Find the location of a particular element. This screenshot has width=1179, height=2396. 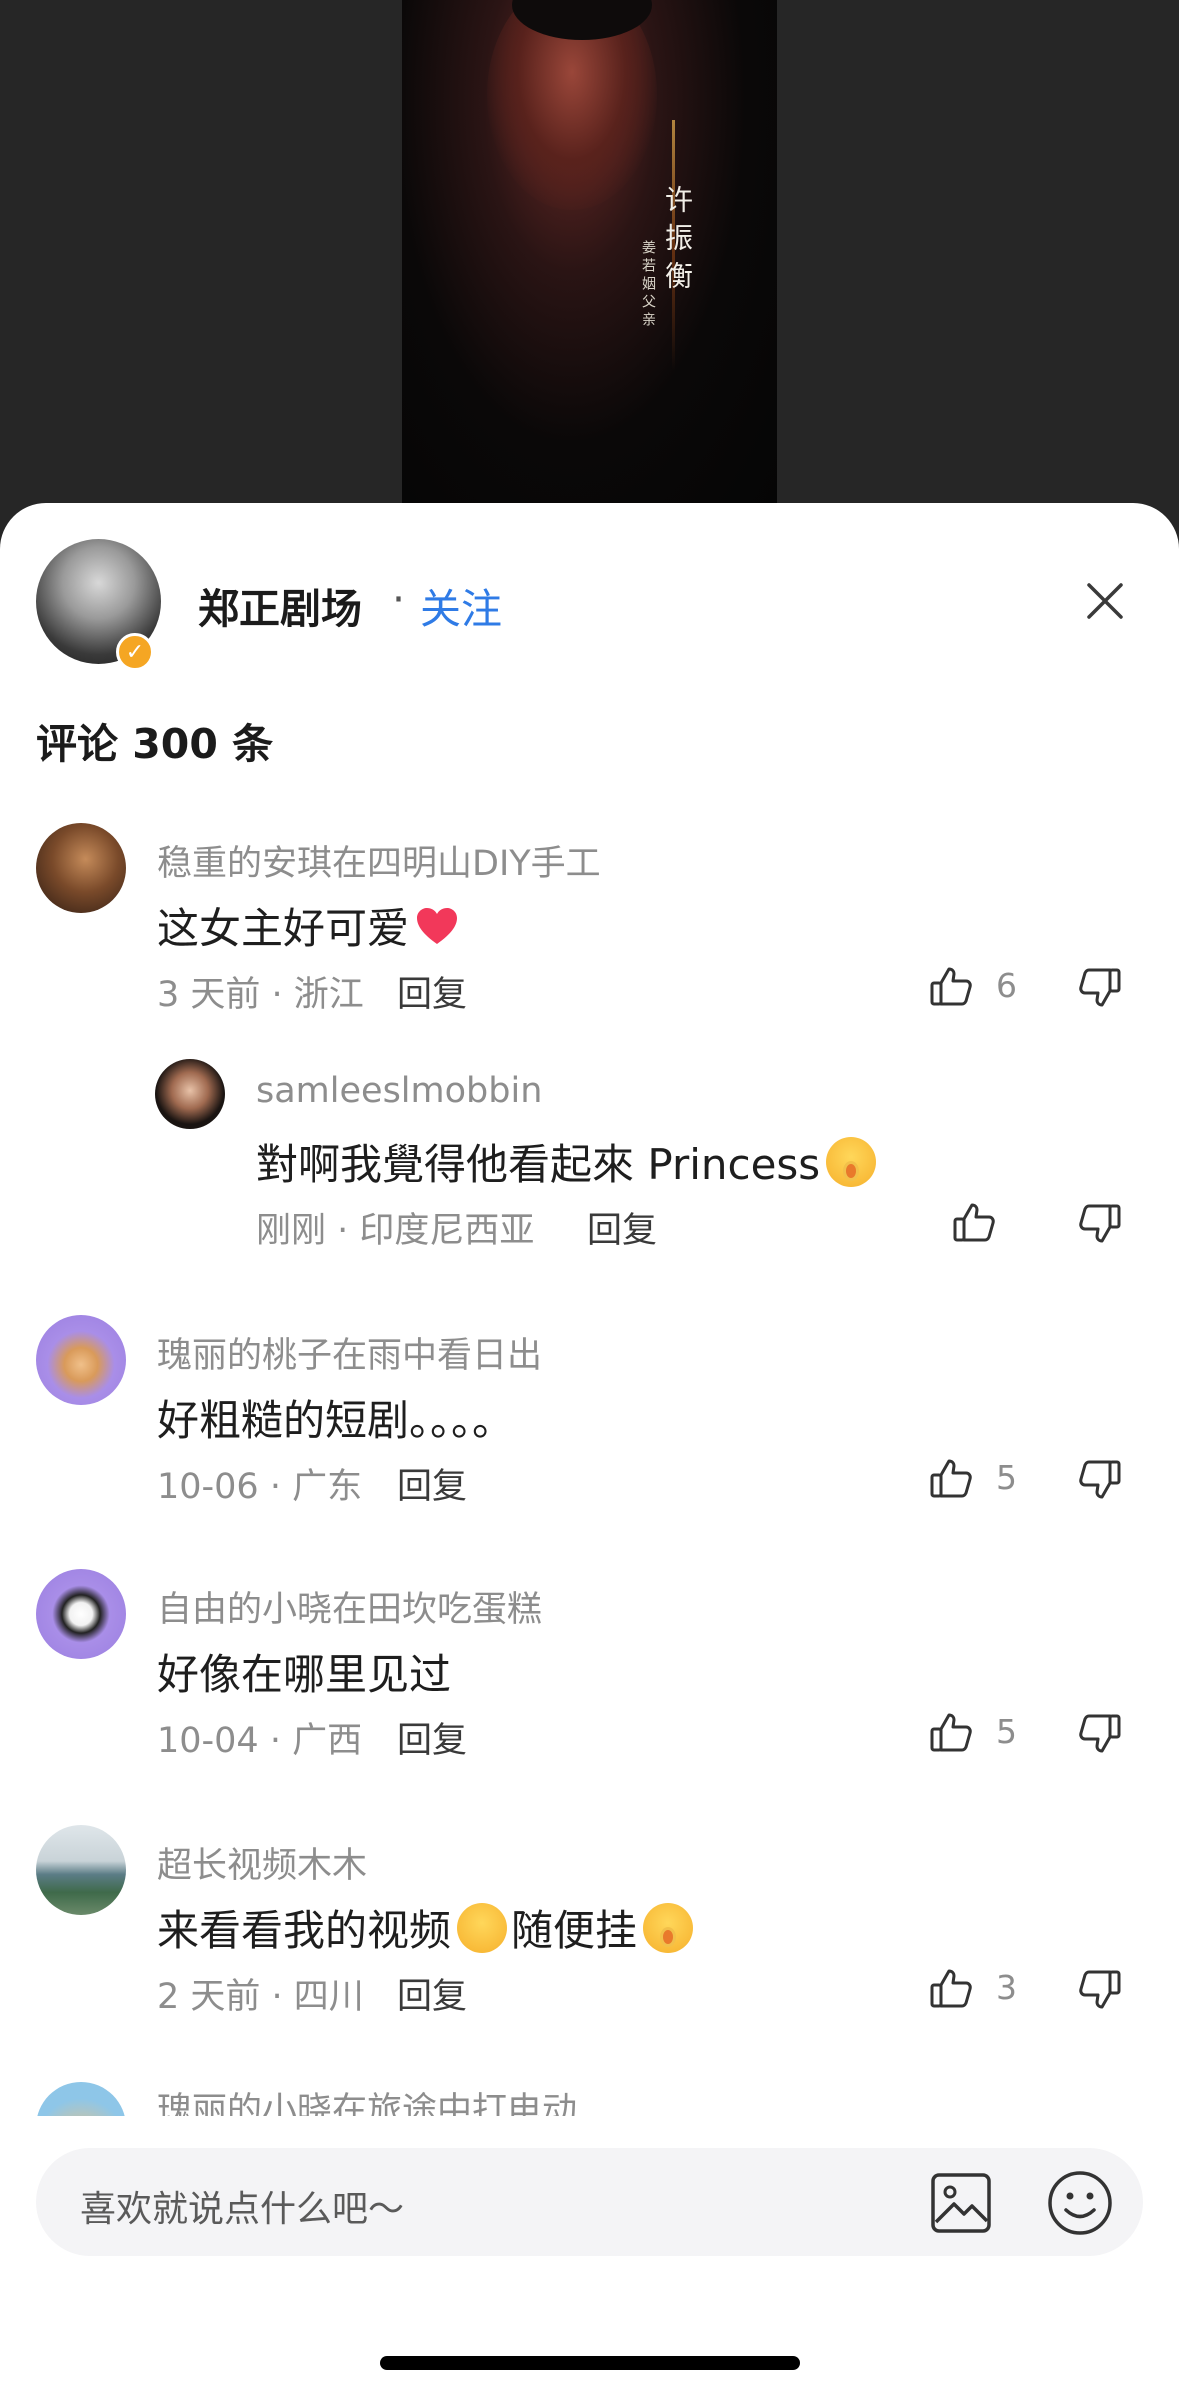

author-name: 郑正剧场 is located at coordinates (280, 605).